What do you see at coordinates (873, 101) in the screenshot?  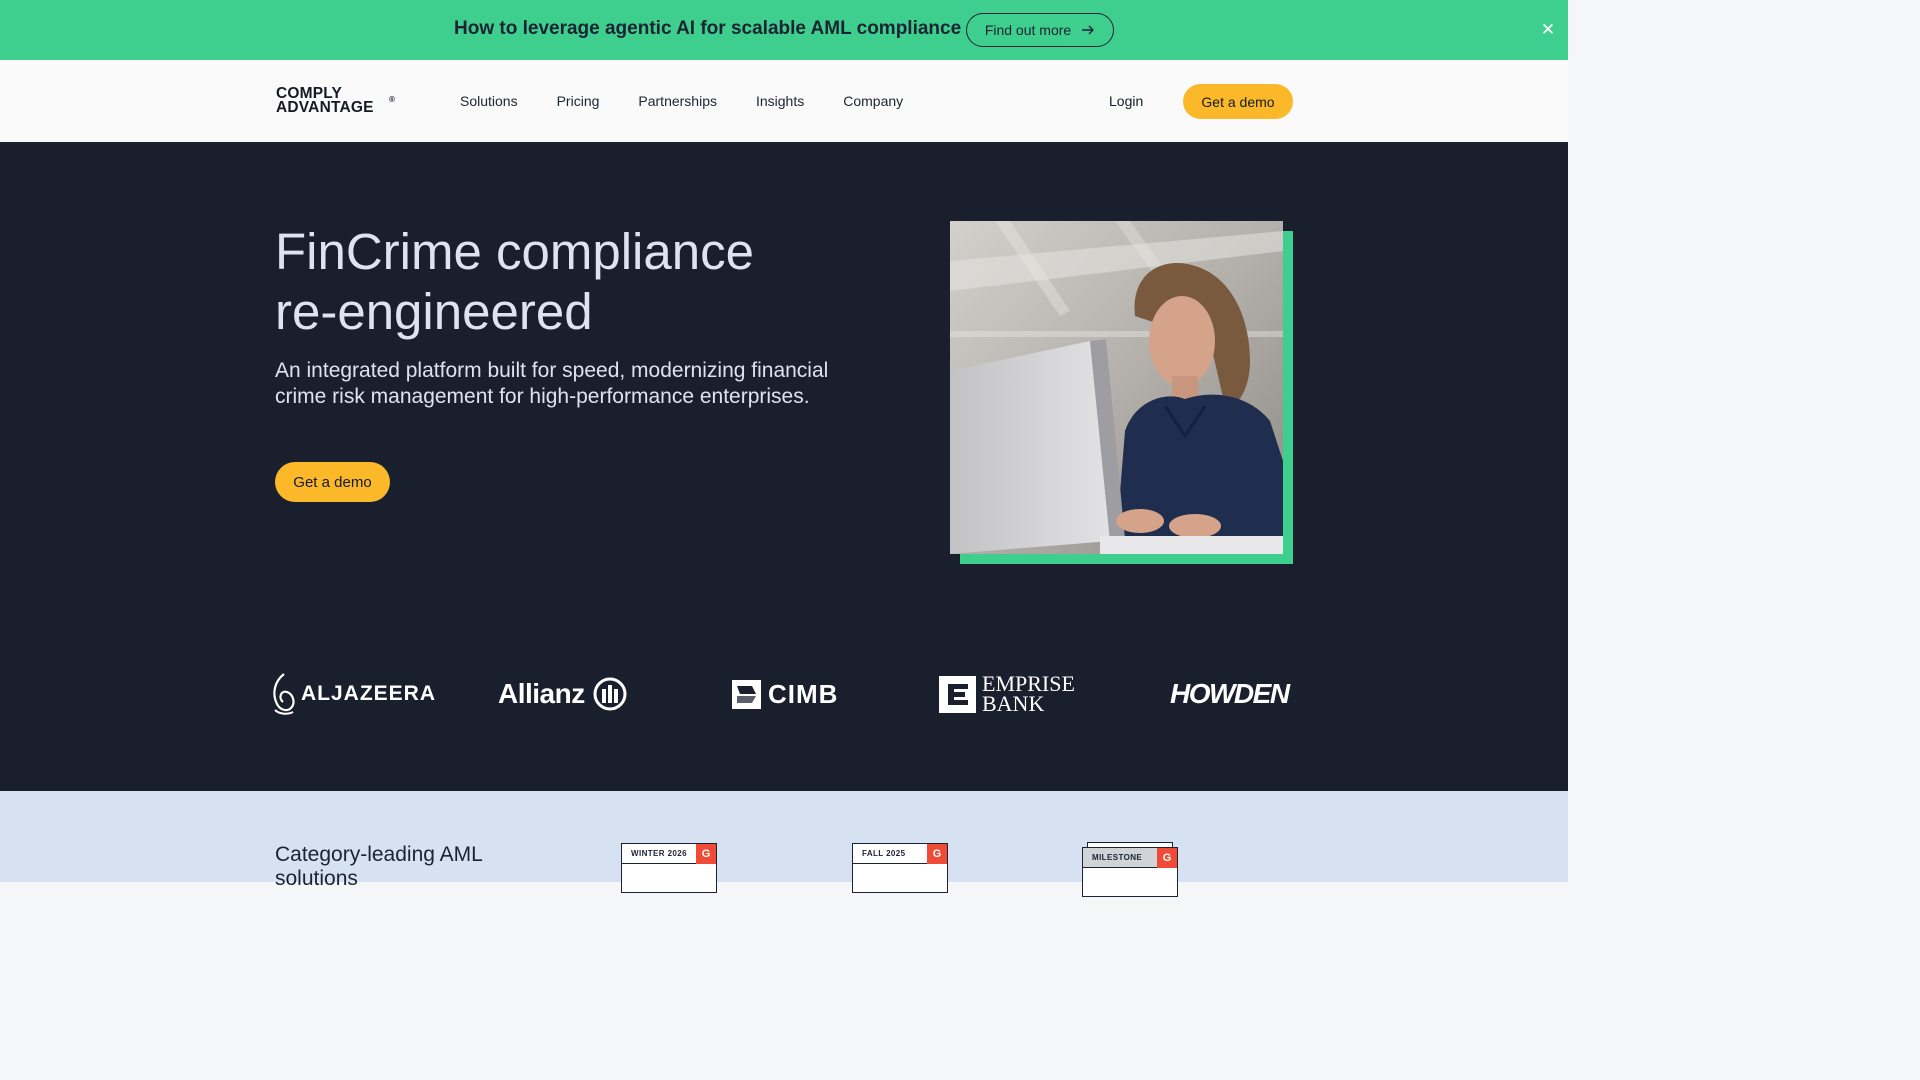 I see `nav-item-company: Company` at bounding box center [873, 101].